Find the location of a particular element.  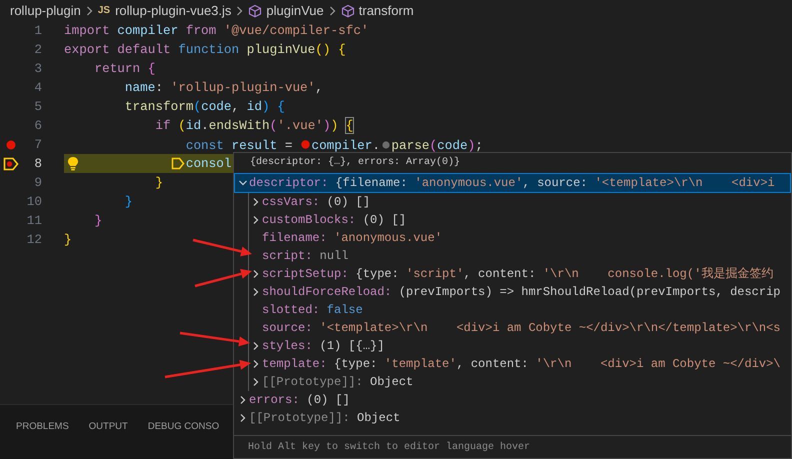

line-number: 9 is located at coordinates (37, 183).